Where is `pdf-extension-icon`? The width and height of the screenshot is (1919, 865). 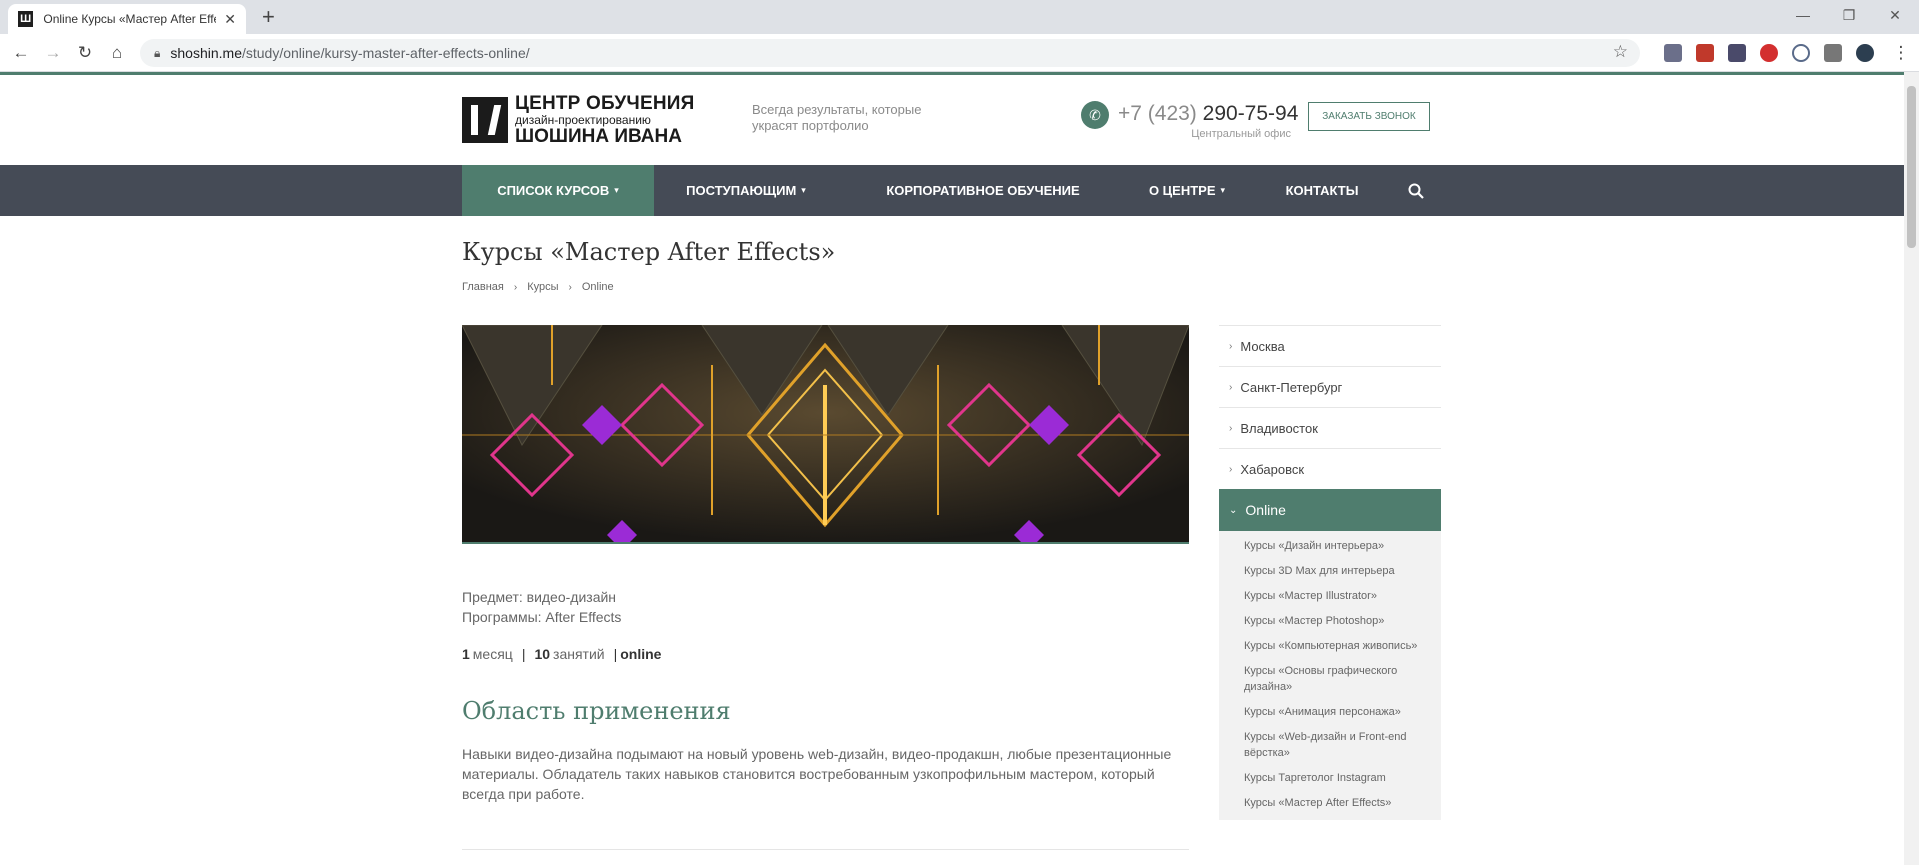 pdf-extension-icon is located at coordinates (1705, 53).